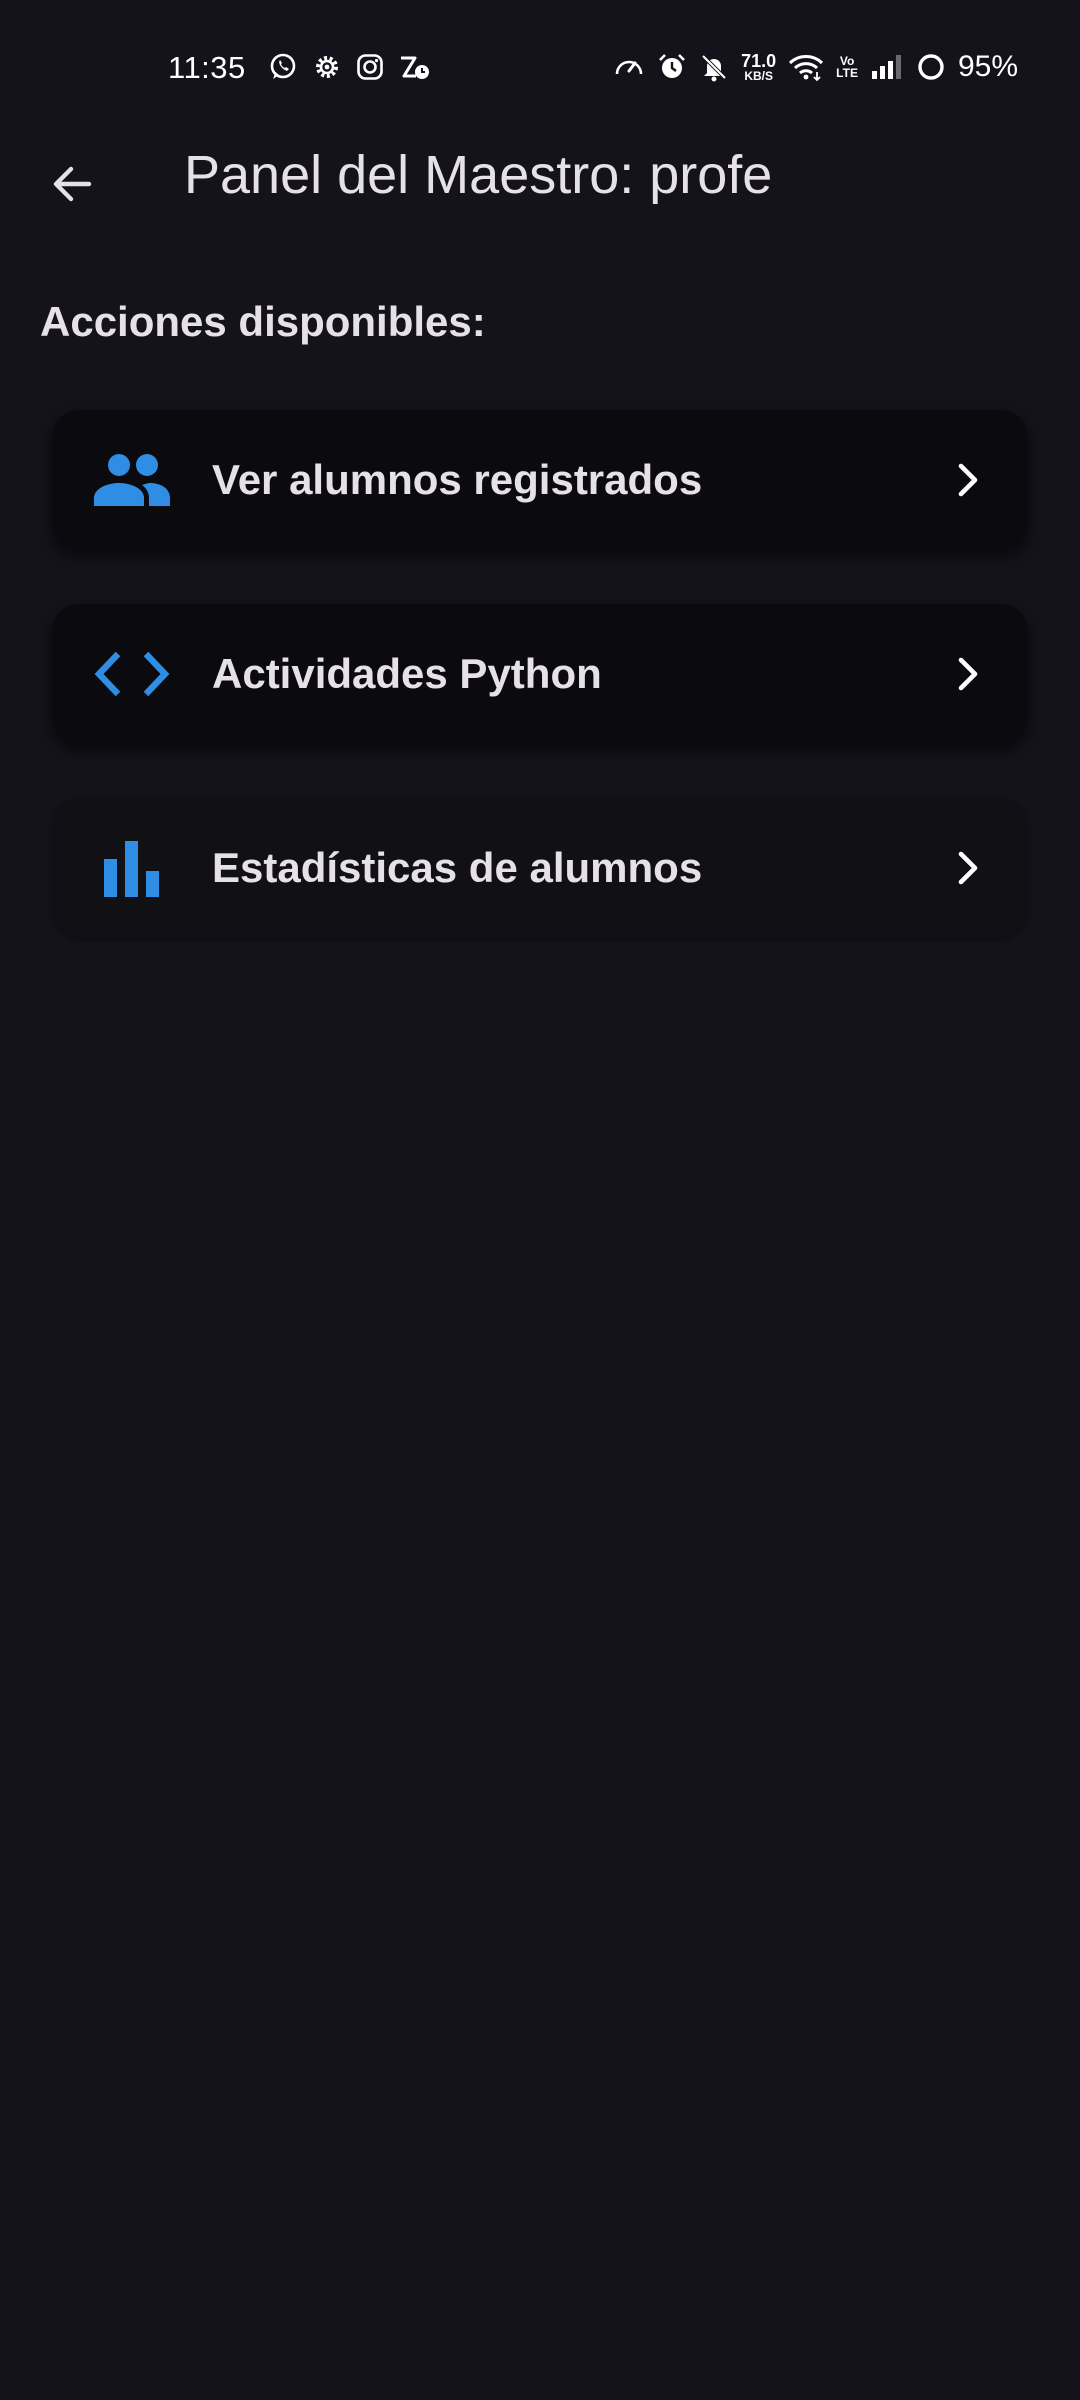 Image resolution: width=1080 pixels, height=2400 pixels. Describe the element at coordinates (759, 67) in the screenshot. I see `network-speed: 71.0 KB/S` at that location.